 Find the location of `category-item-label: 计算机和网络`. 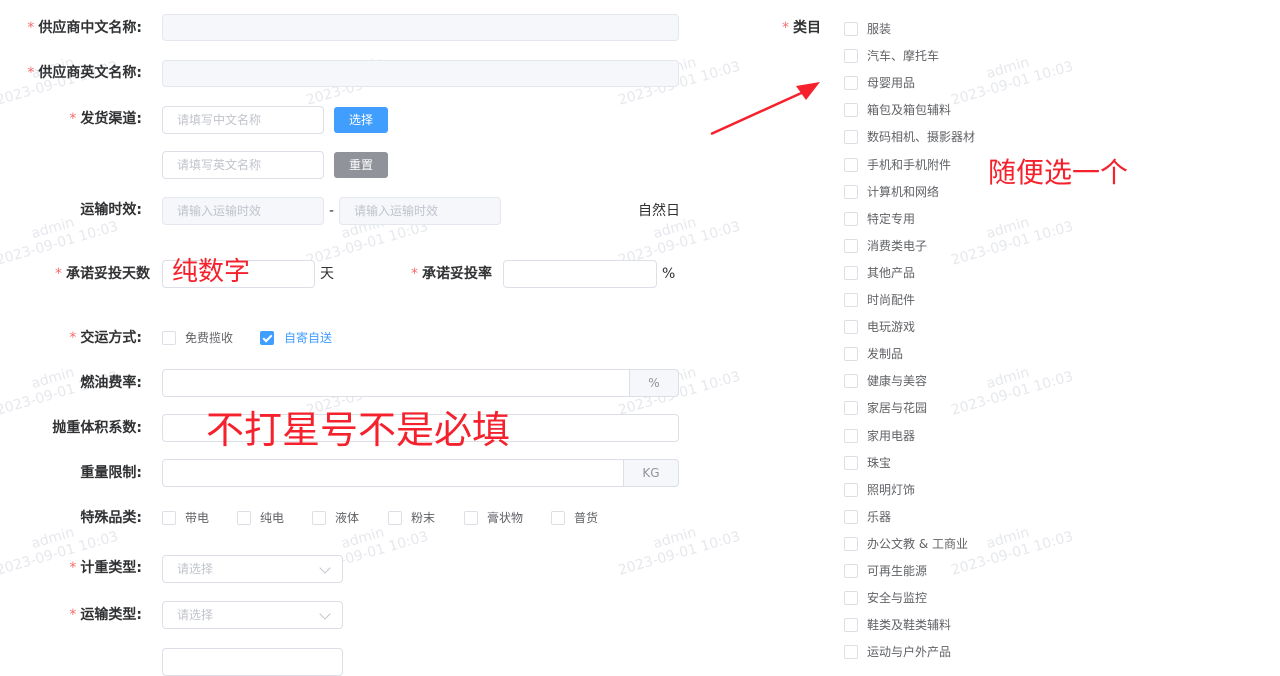

category-item-label: 计算机和网络 is located at coordinates (903, 191).